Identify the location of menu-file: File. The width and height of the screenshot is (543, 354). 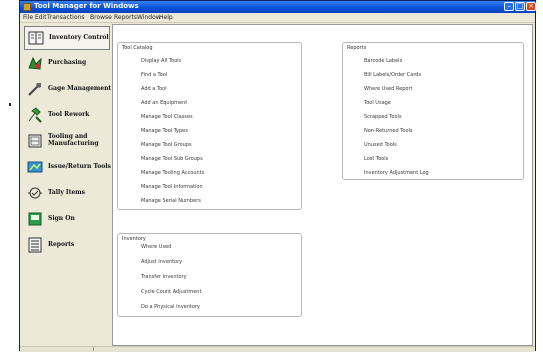
(28, 17).